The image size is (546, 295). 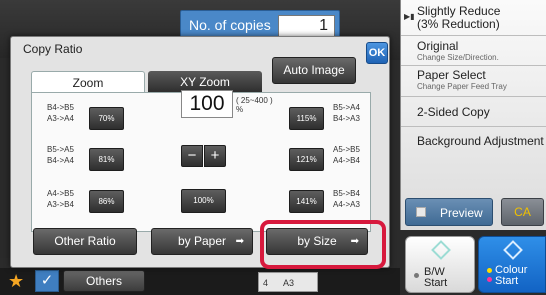 I want to click on preset-86-button: 86%, so click(x=106, y=201).